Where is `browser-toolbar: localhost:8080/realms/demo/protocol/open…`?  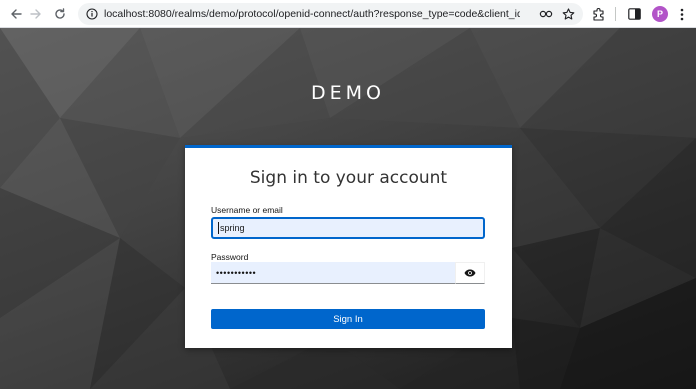
browser-toolbar: localhost:8080/realms/demo/protocol/open… is located at coordinates (348, 14).